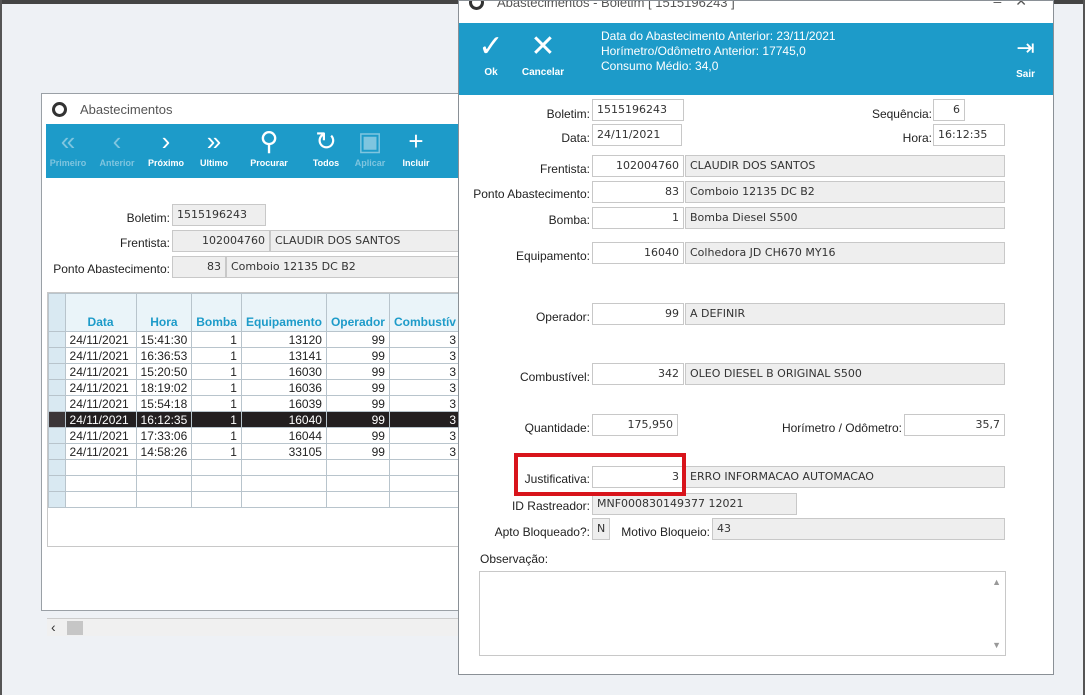 The width and height of the screenshot is (1085, 695). I want to click on table-cell: 16036, so click(283, 387).